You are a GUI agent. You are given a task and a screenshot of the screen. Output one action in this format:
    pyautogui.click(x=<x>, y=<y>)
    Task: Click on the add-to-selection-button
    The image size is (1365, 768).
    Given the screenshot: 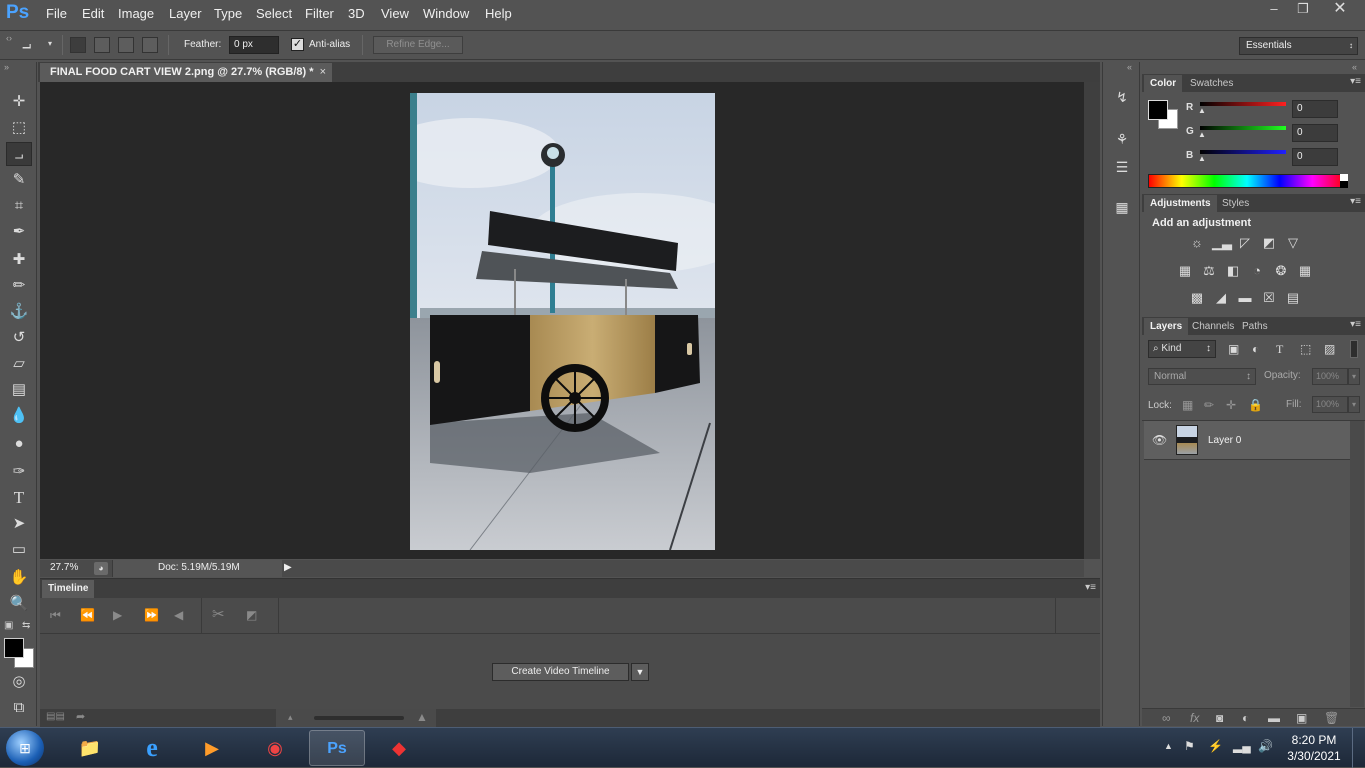 What is the action you would take?
    pyautogui.click(x=102, y=45)
    